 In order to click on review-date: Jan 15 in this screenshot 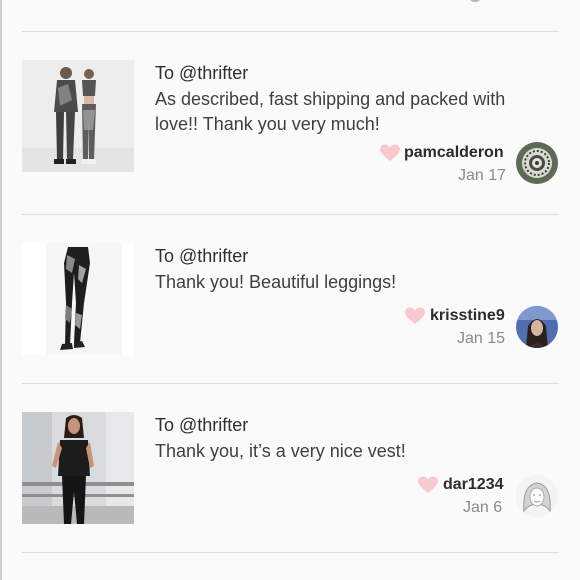, I will do `click(481, 338)`.